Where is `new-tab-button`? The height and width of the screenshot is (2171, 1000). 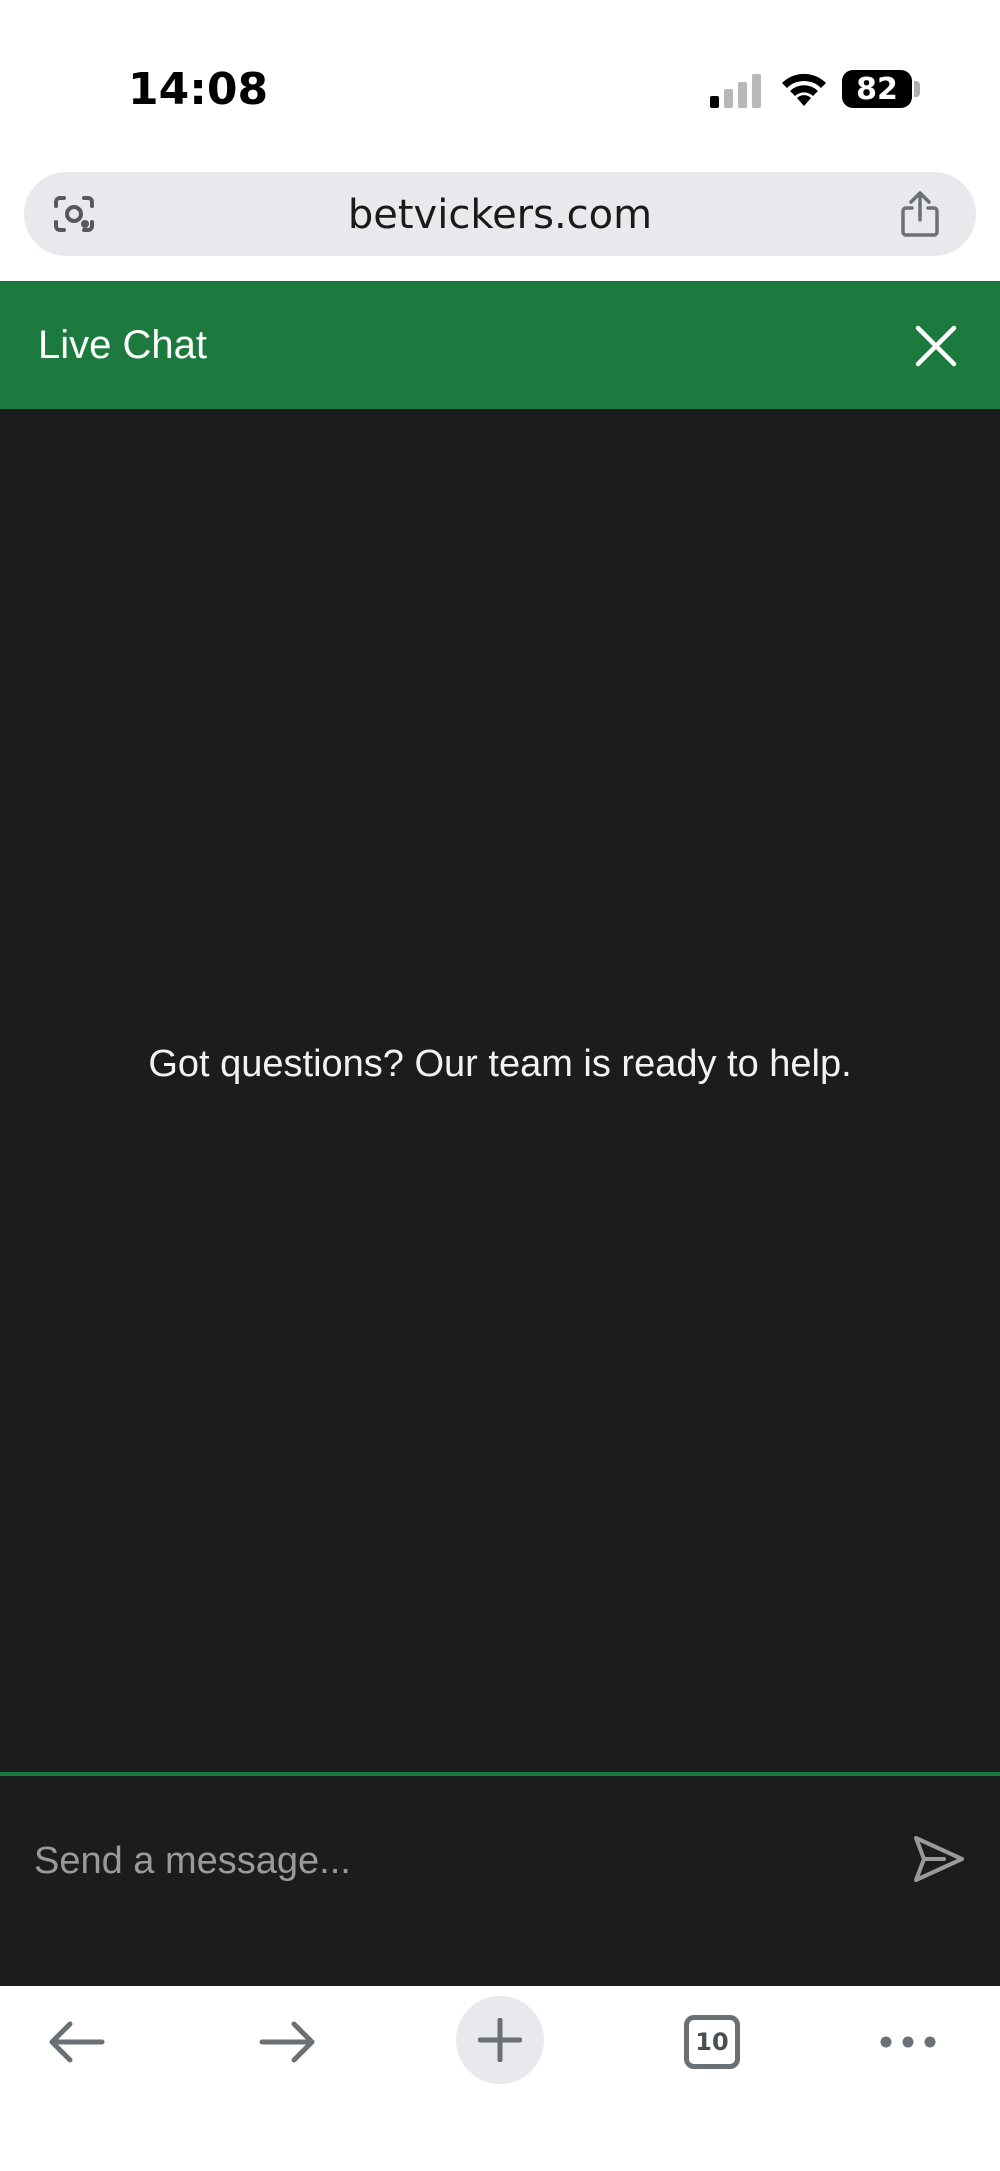
new-tab-button is located at coordinates (500, 2040).